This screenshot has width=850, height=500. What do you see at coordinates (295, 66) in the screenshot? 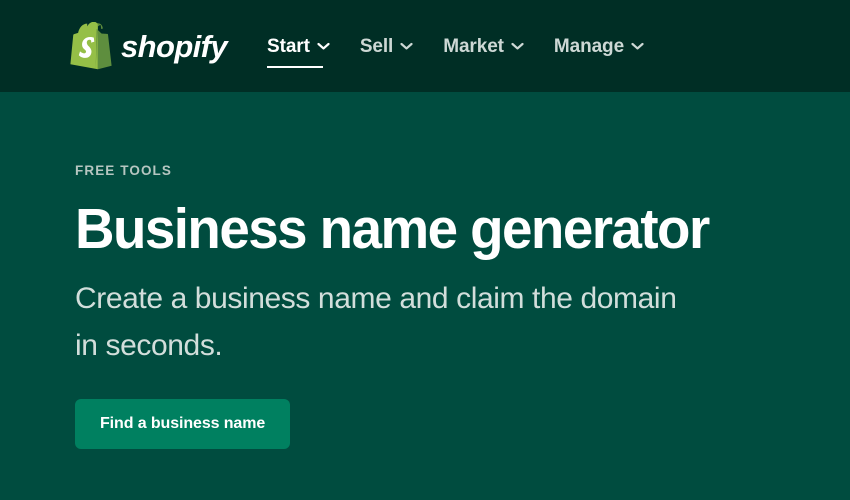
I see `nav-active-underline` at bounding box center [295, 66].